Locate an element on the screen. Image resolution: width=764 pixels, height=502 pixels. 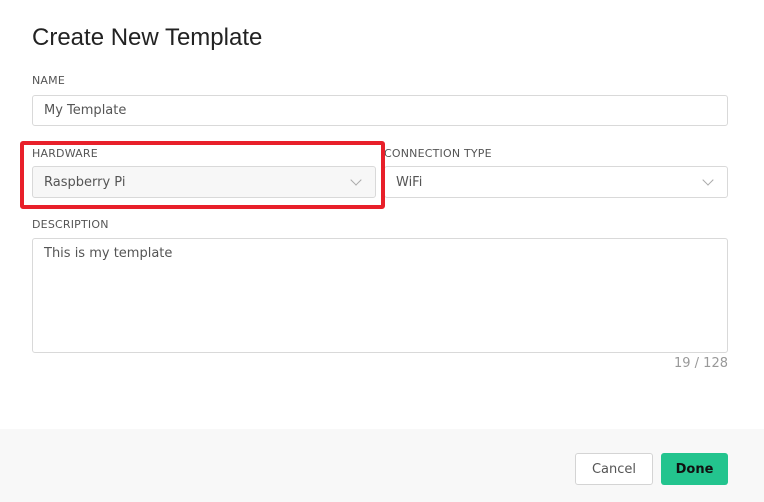
name-label: NAME is located at coordinates (48, 80).